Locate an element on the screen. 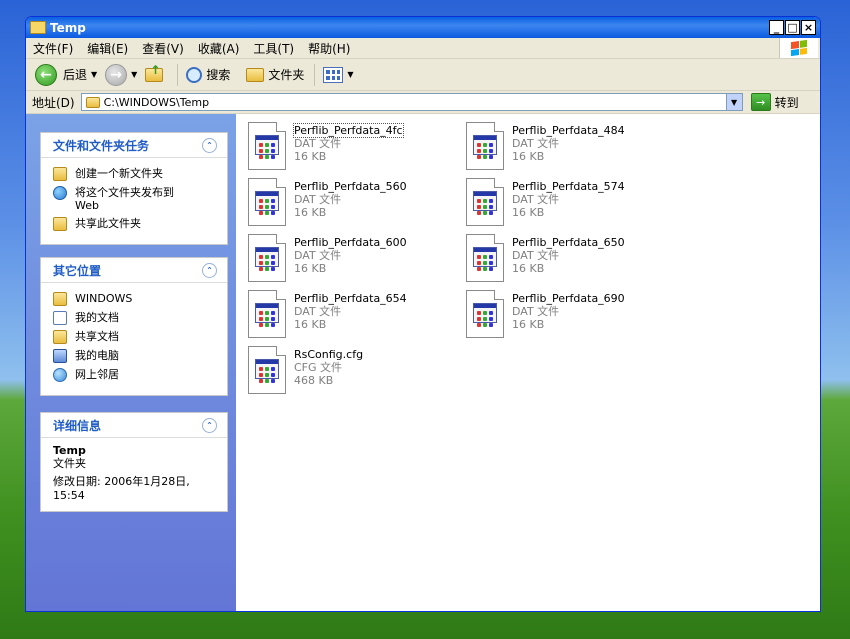 The image size is (850, 639). minimize-button: _ is located at coordinates (776, 27).